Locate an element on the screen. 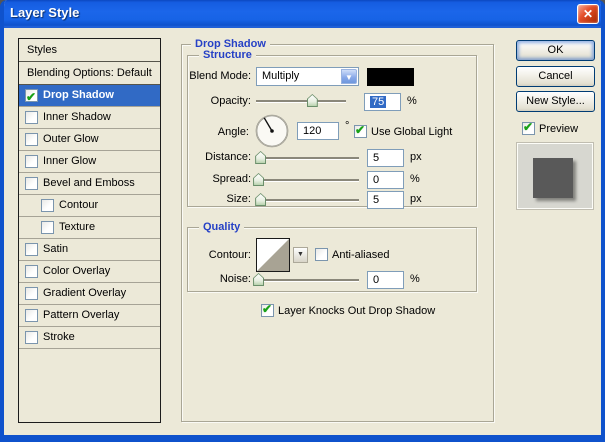 This screenshot has width=605, height=442. size-label: Size: is located at coordinates (238, 199).